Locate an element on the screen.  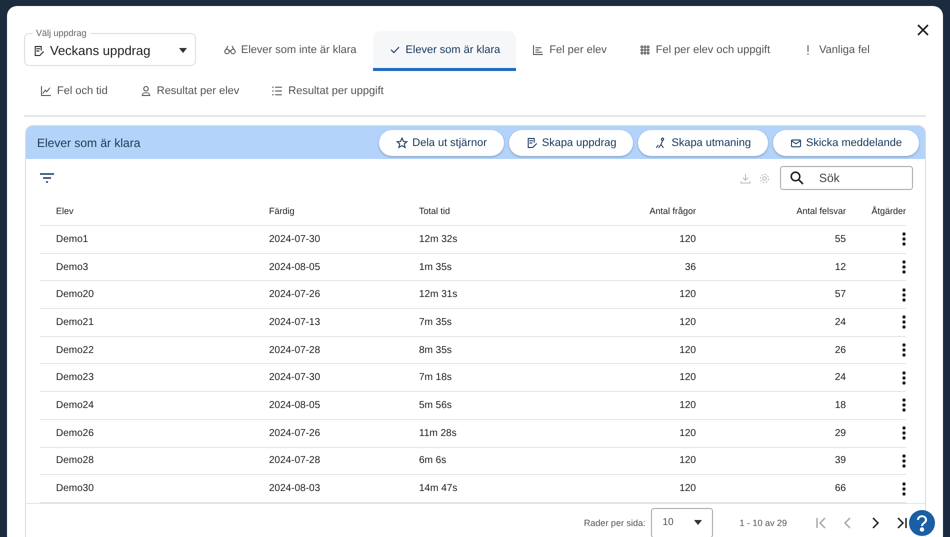
action-button: Skapa uppdrag is located at coordinates (571, 143).